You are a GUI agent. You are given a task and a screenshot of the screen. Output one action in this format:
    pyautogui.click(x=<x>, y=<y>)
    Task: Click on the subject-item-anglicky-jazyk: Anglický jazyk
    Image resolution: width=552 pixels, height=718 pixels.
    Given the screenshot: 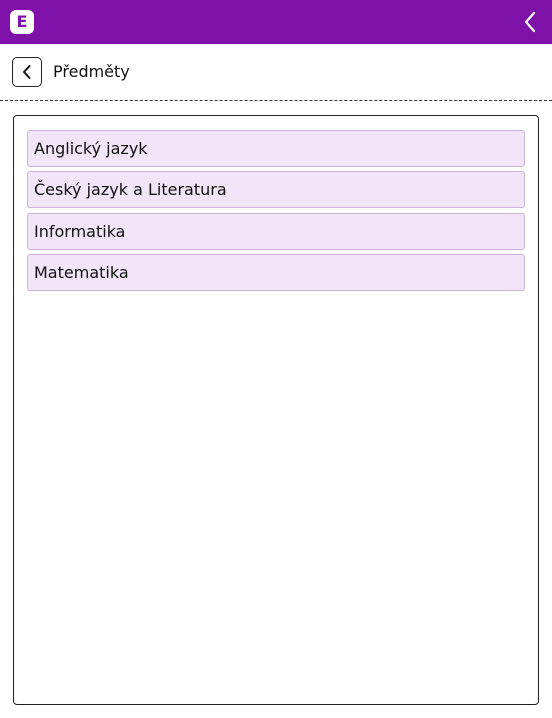 What is the action you would take?
    pyautogui.click(x=276, y=148)
    